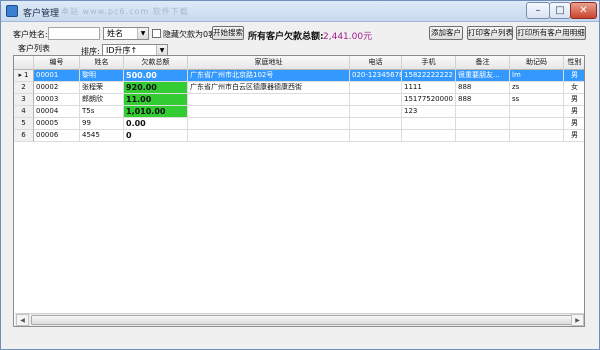 This screenshot has width=600, height=350. I want to click on column-header-gender: 性别, so click(574, 63).